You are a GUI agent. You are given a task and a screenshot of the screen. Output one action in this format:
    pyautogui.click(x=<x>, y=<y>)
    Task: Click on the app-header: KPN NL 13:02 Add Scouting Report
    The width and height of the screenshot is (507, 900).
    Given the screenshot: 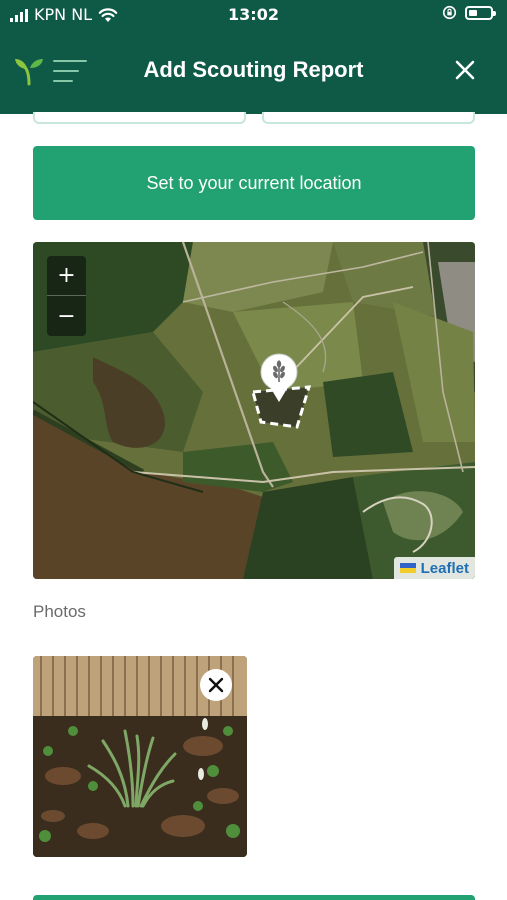 What is the action you would take?
    pyautogui.click(x=253, y=57)
    